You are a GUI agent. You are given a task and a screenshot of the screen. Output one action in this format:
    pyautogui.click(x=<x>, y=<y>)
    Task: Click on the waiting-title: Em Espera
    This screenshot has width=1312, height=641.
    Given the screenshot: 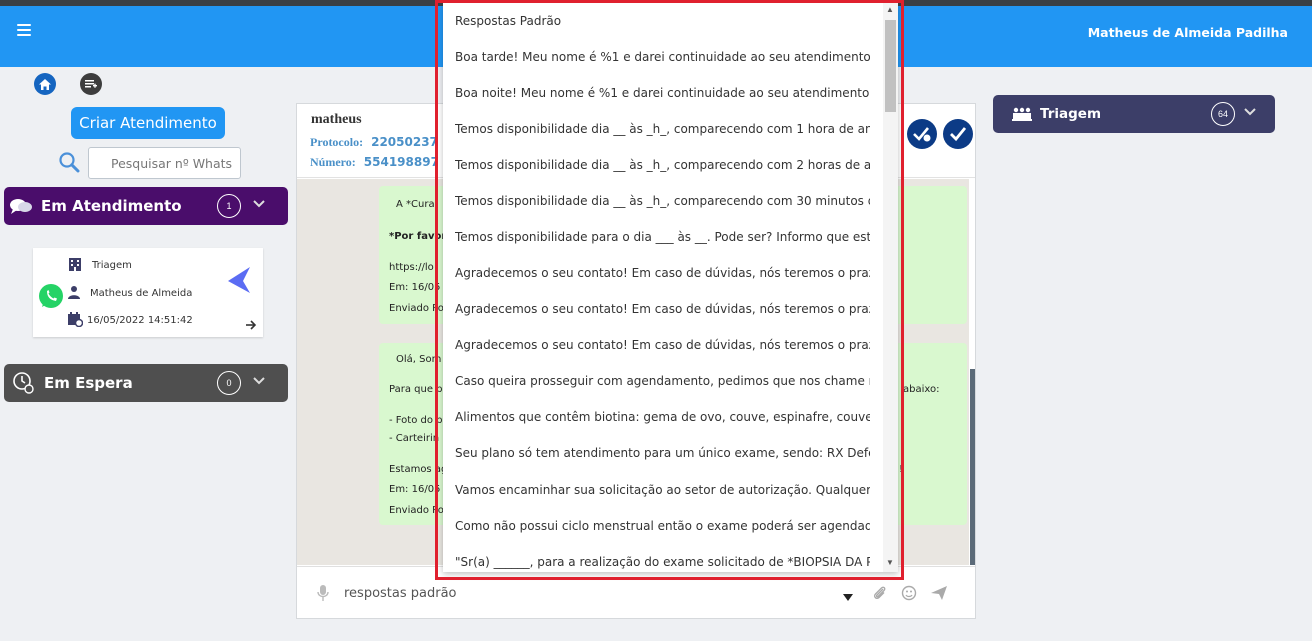 What is the action you would take?
    pyautogui.click(x=88, y=383)
    